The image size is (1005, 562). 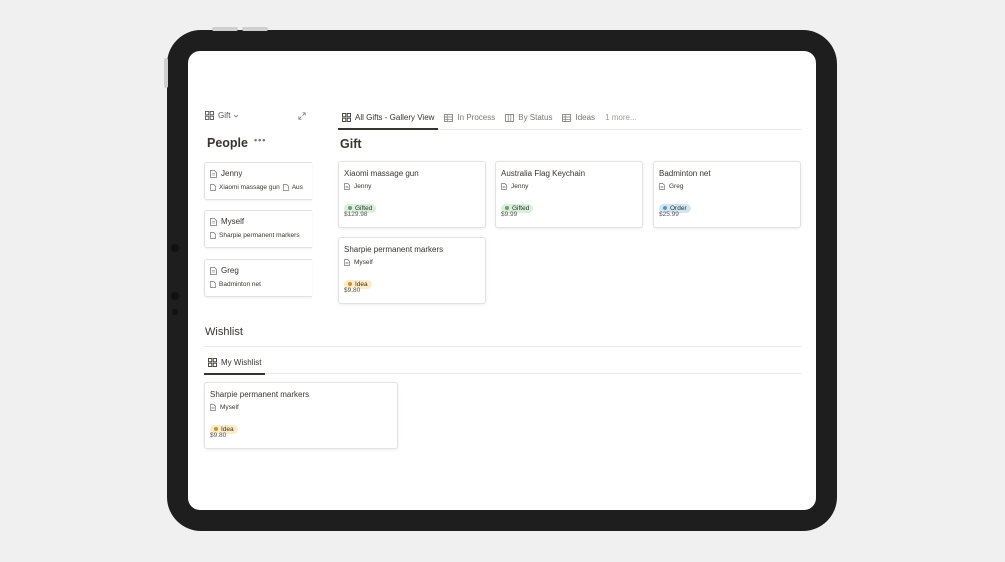 What do you see at coordinates (356, 214) in the screenshot?
I see `gift-card-price: $129.98` at bounding box center [356, 214].